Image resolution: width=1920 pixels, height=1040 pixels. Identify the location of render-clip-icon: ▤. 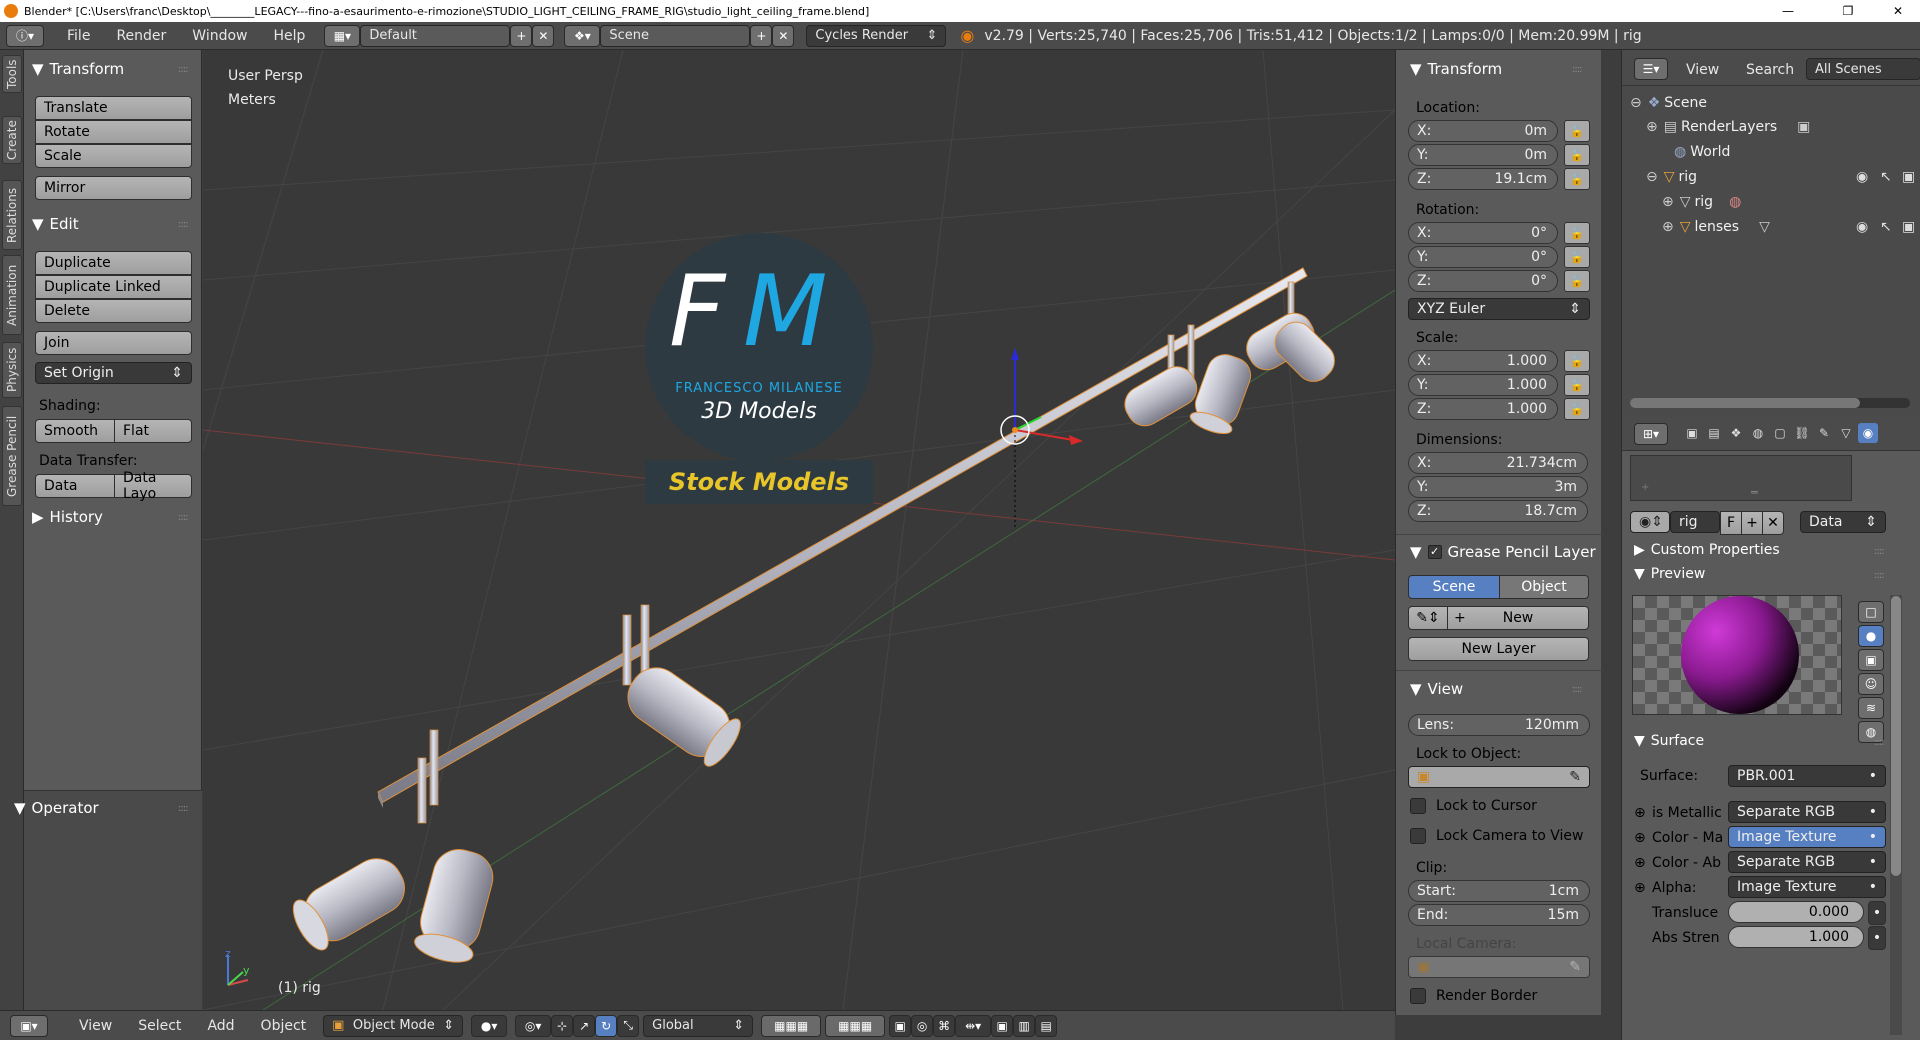
(1046, 1025).